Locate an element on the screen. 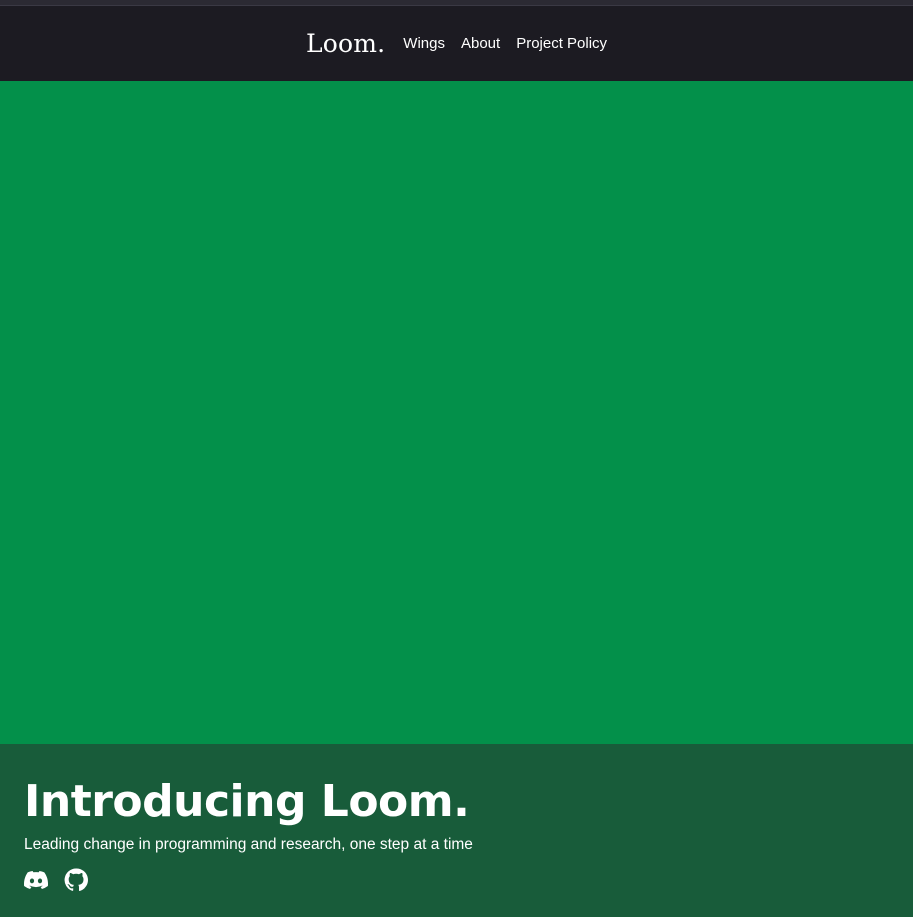 The width and height of the screenshot is (913, 917). discord-link is located at coordinates (36, 880).